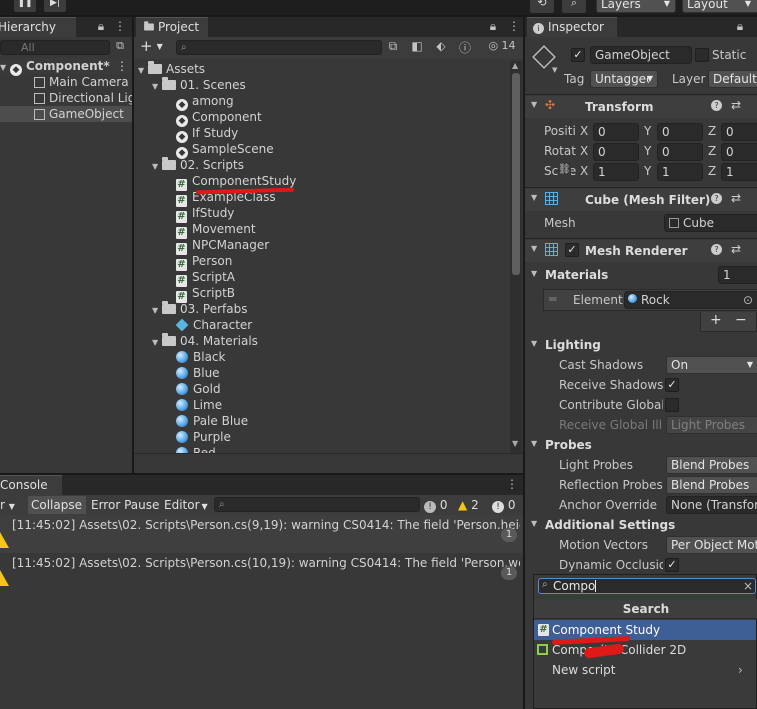 The width and height of the screenshot is (757, 709). Describe the element at coordinates (209, 325) in the screenshot. I see `project-item-character: Character` at that location.